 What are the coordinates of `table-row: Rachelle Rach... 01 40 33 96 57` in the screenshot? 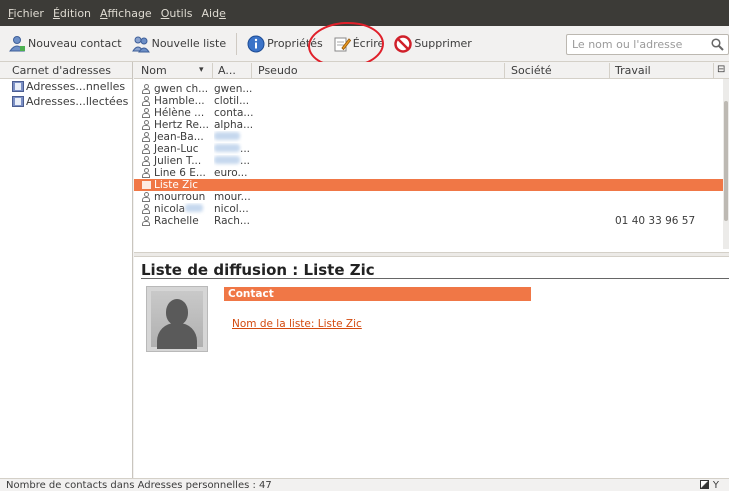 It's located at (429, 221).